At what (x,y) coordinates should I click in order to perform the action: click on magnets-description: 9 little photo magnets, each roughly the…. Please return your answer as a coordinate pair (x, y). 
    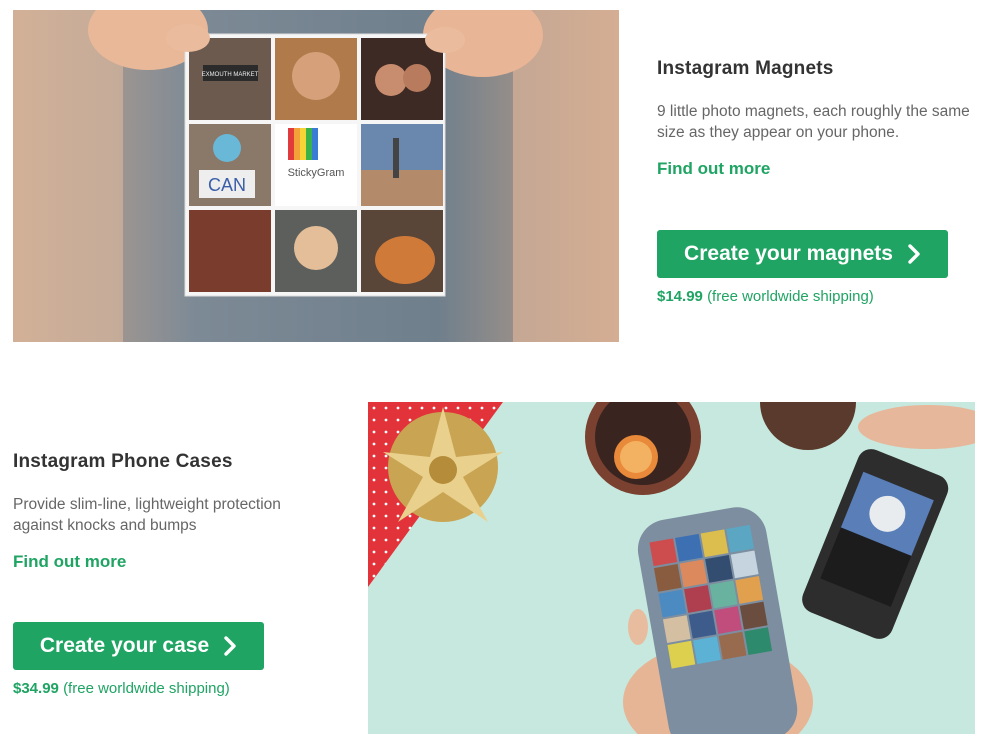
    Looking at the image, I should click on (813, 122).